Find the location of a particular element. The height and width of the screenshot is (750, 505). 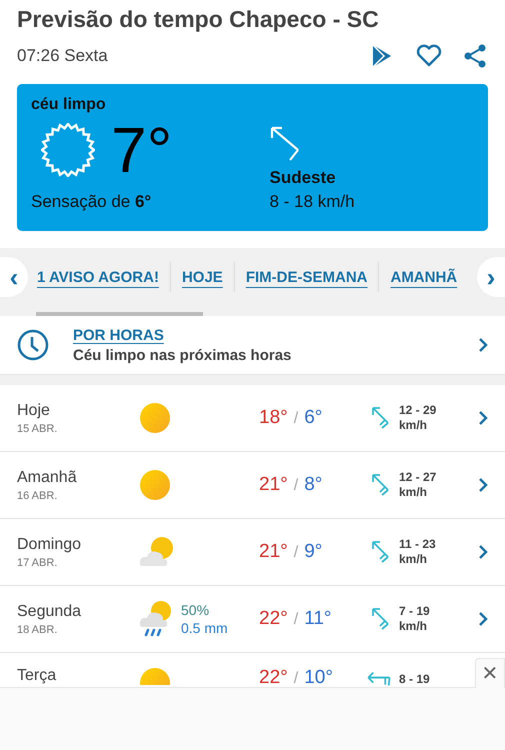

day-name: Amanhã is located at coordinates (47, 477).